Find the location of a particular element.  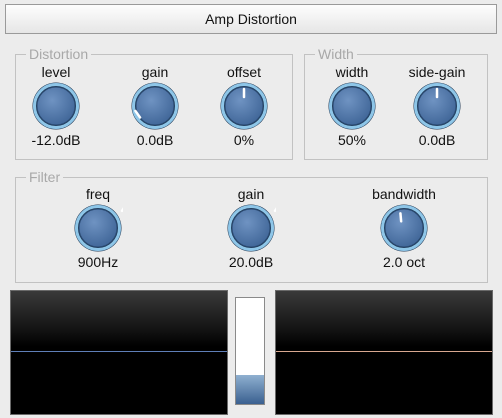

width-label: width is located at coordinates (352, 72).